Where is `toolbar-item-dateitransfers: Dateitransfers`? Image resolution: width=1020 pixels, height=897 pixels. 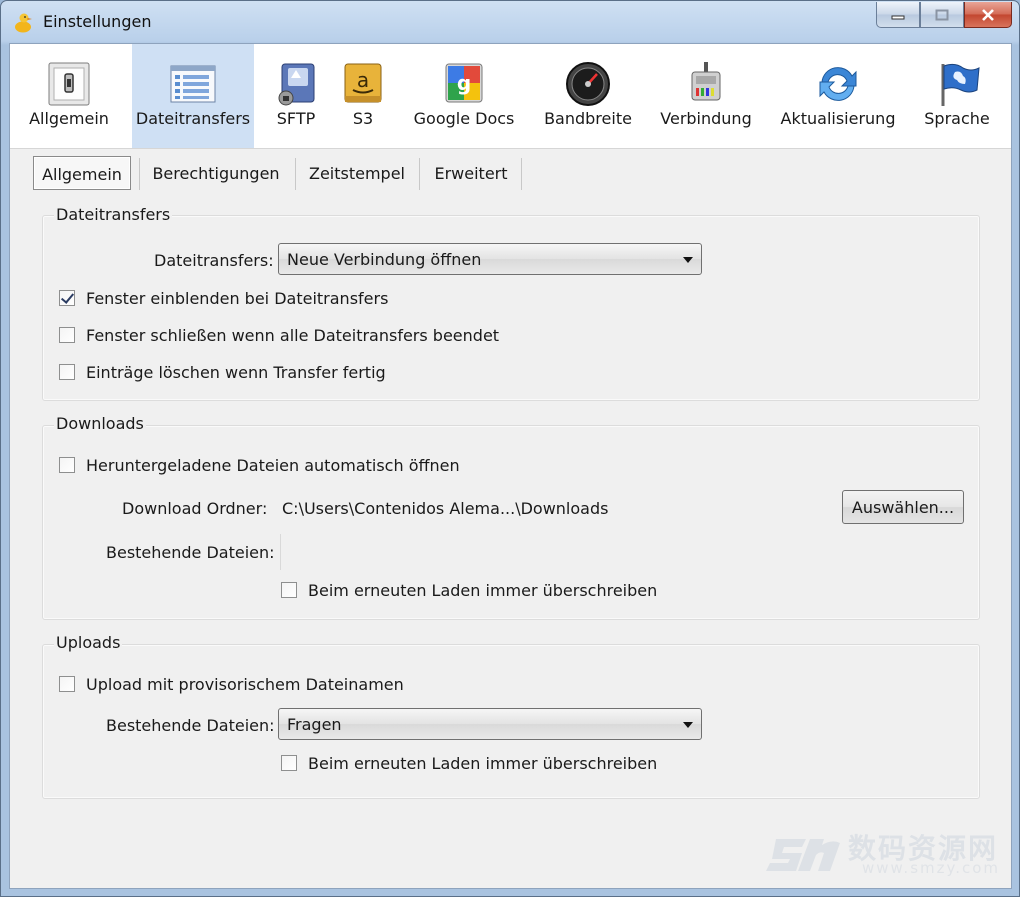
toolbar-item-dateitransfers: Dateitransfers is located at coordinates (193, 96).